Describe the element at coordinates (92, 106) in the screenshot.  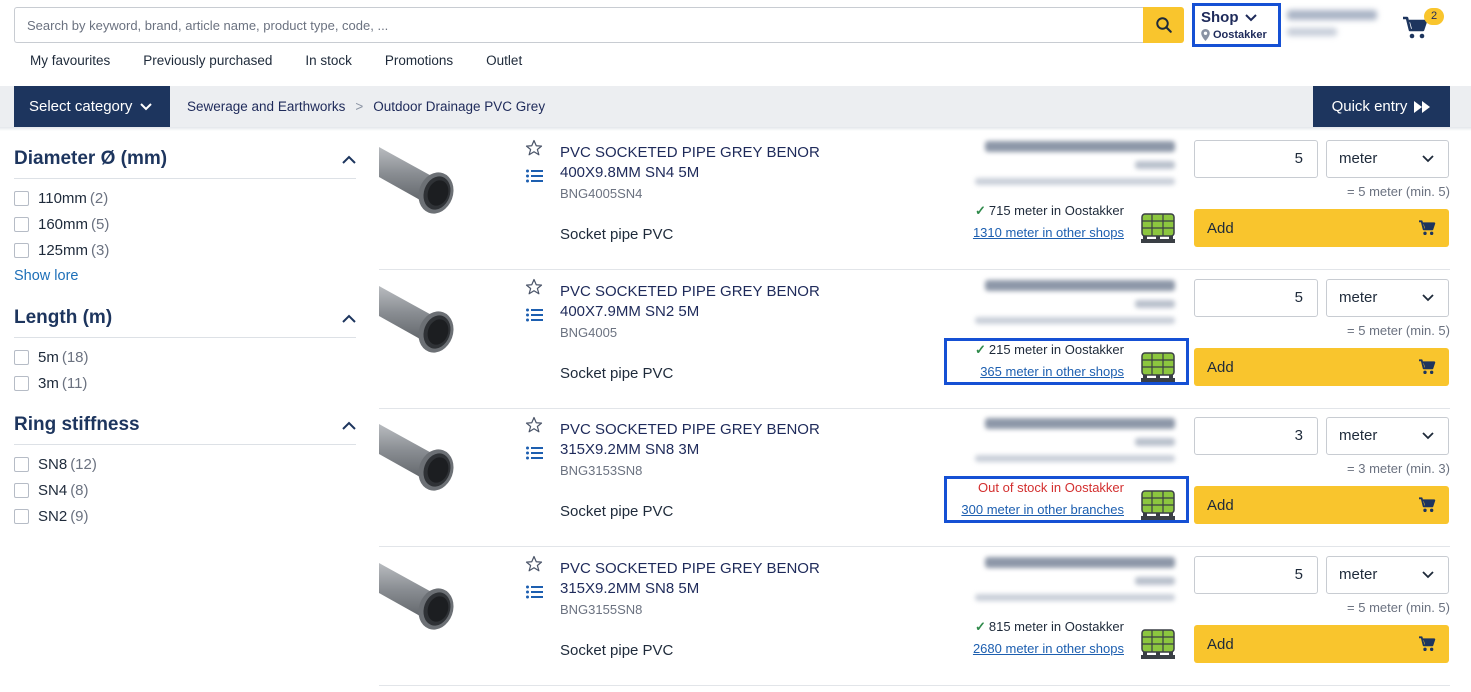
I see `select-category-button: Select category` at that location.